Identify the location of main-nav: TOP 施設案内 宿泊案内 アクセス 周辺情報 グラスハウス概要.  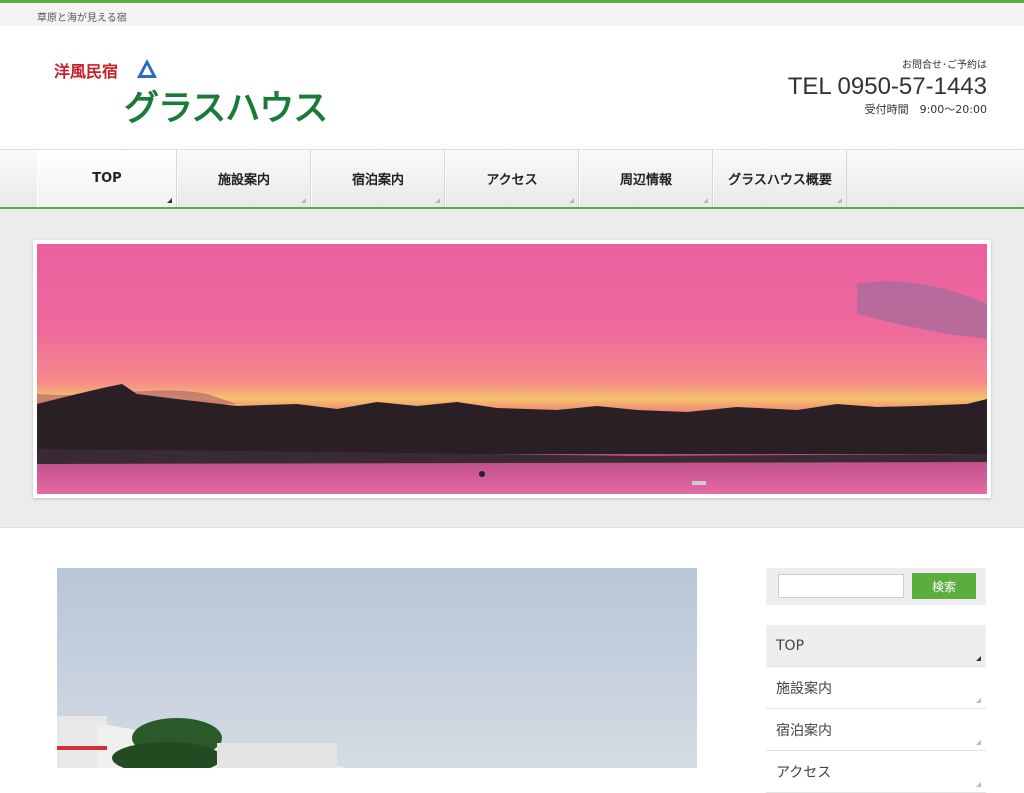
(512, 179).